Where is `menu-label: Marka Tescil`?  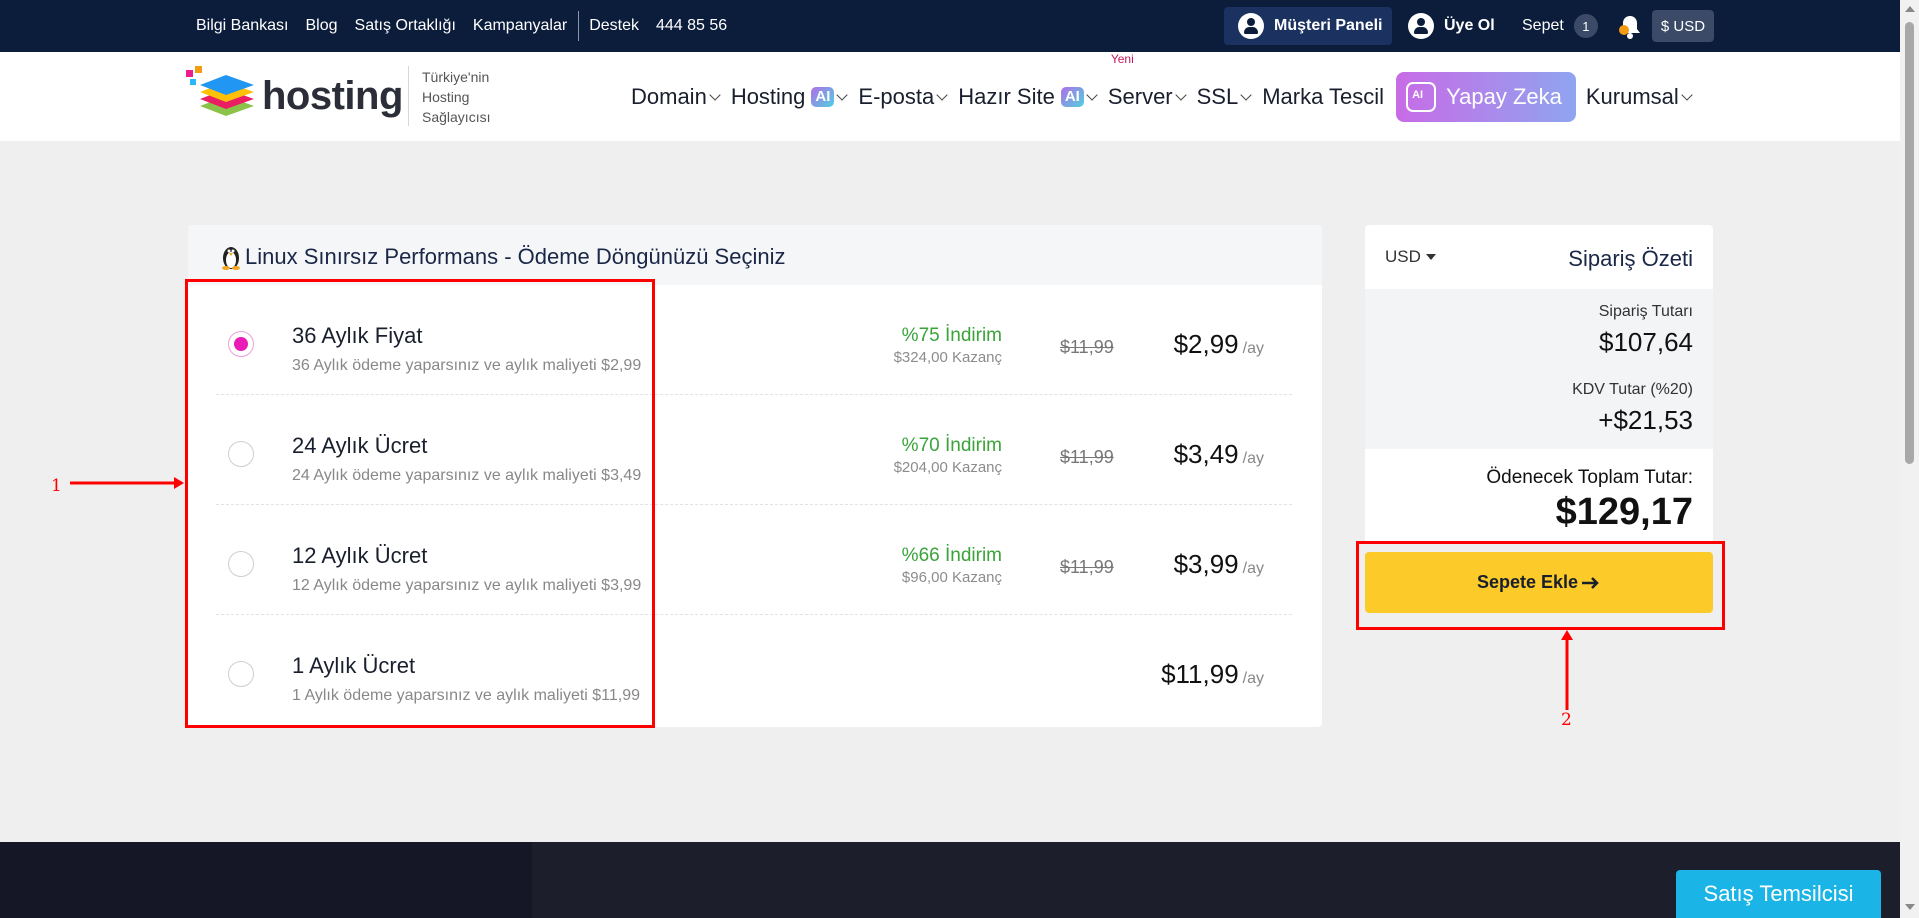
menu-label: Marka Tescil is located at coordinates (1323, 96).